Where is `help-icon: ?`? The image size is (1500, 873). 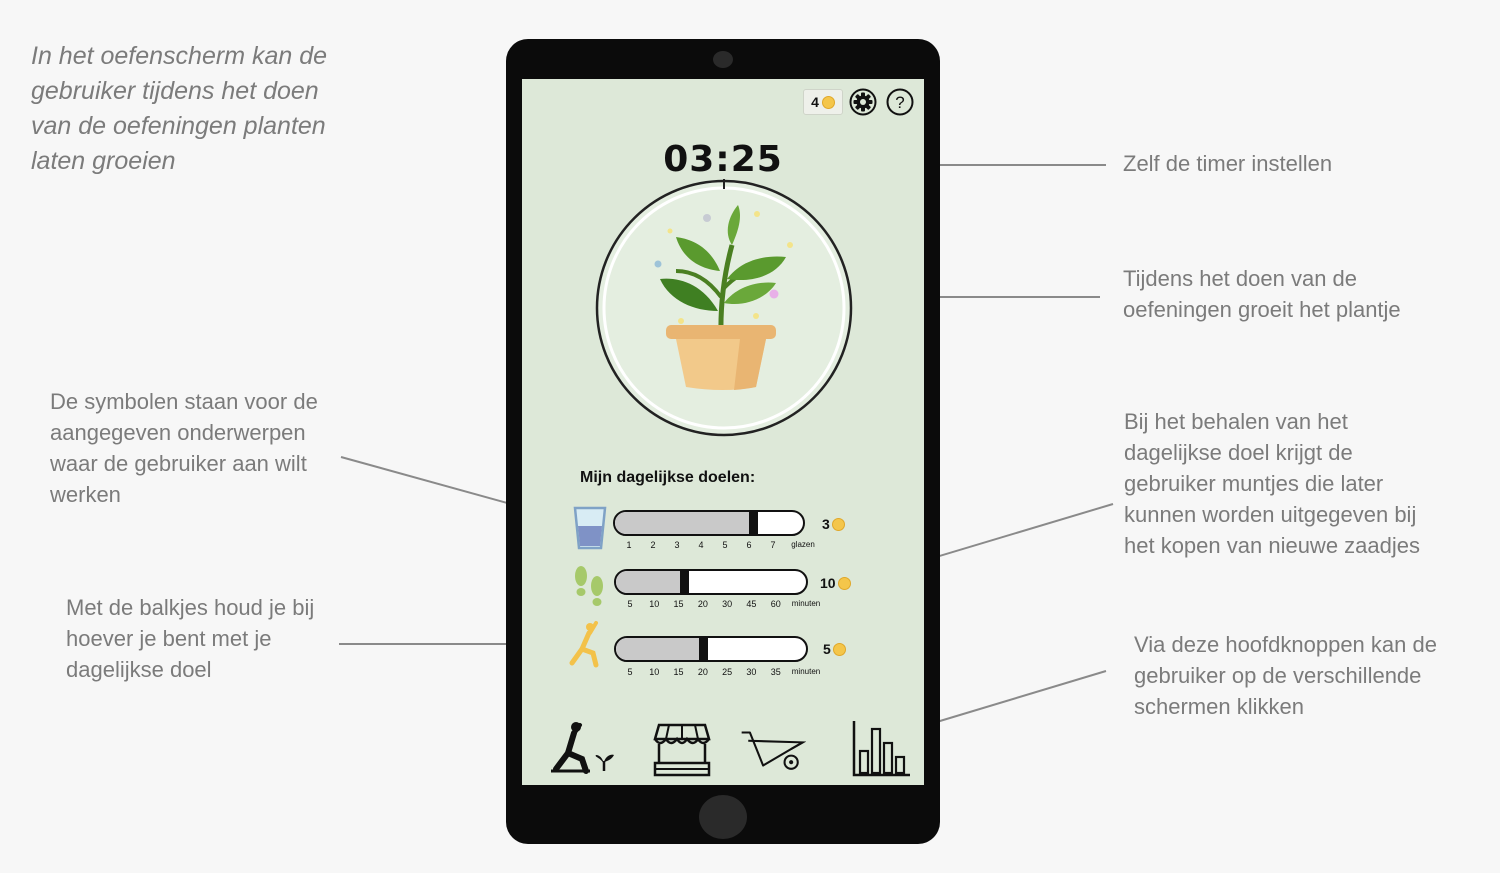 help-icon: ? is located at coordinates (900, 102).